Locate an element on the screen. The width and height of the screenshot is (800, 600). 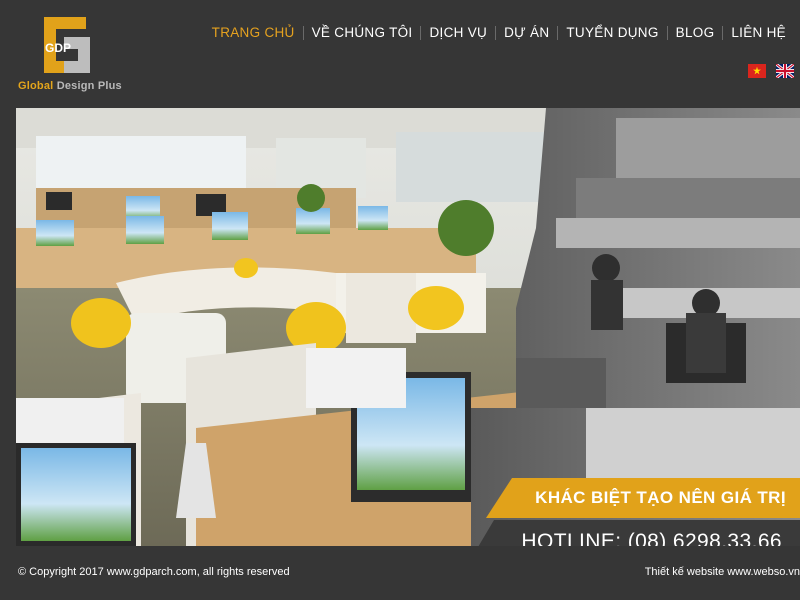
logo-letters: GDP is located at coordinates (58, 48).